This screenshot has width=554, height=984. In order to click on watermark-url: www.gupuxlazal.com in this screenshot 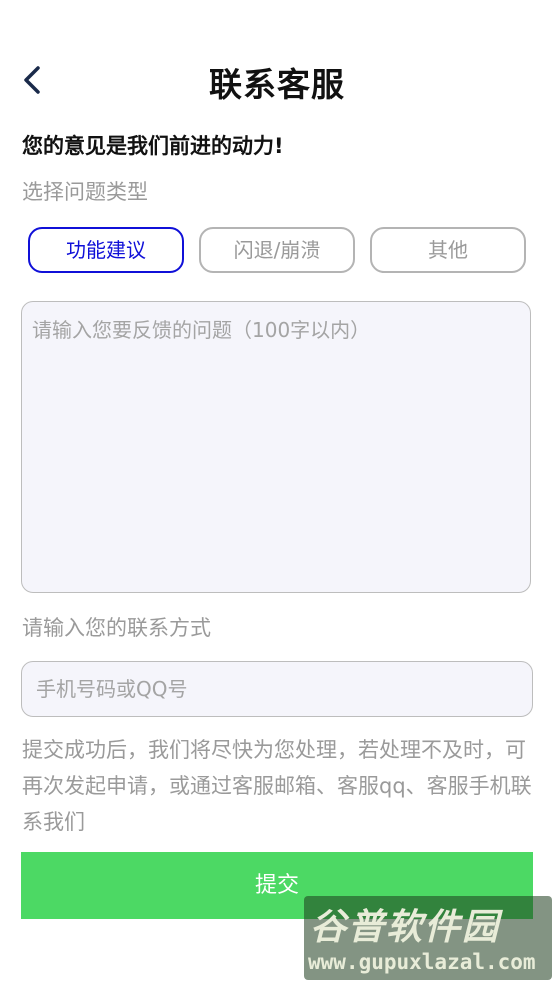, I will do `click(422, 962)`.